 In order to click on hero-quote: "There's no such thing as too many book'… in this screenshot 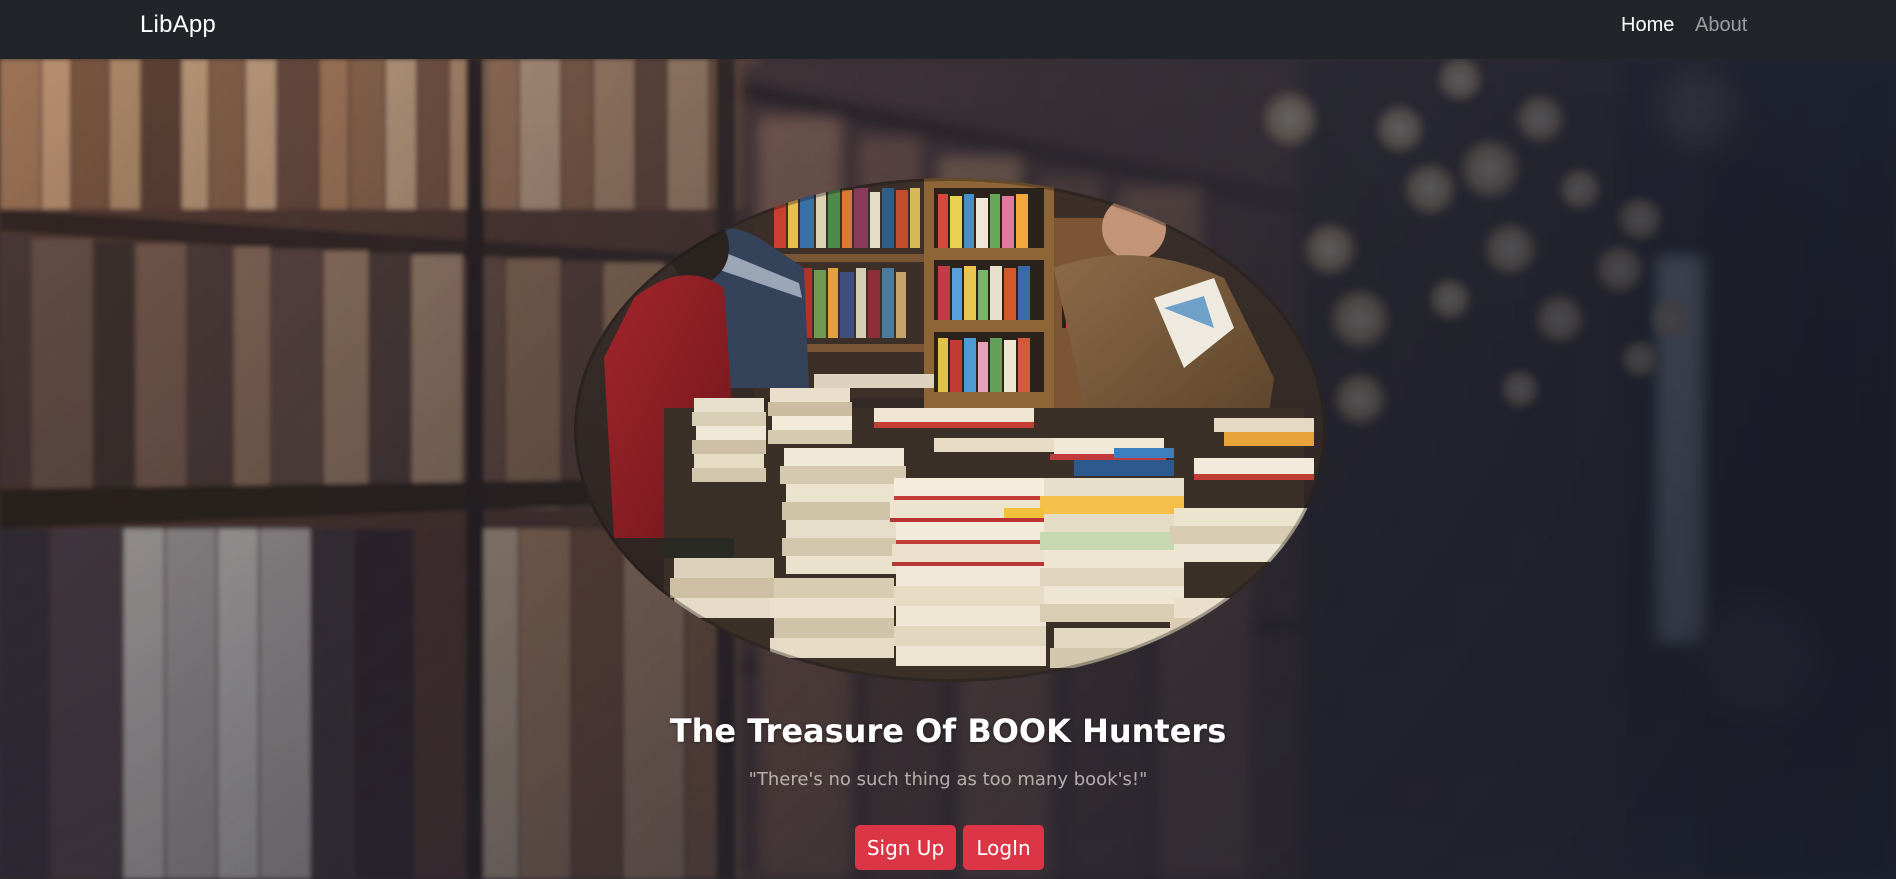, I will do `click(948, 779)`.